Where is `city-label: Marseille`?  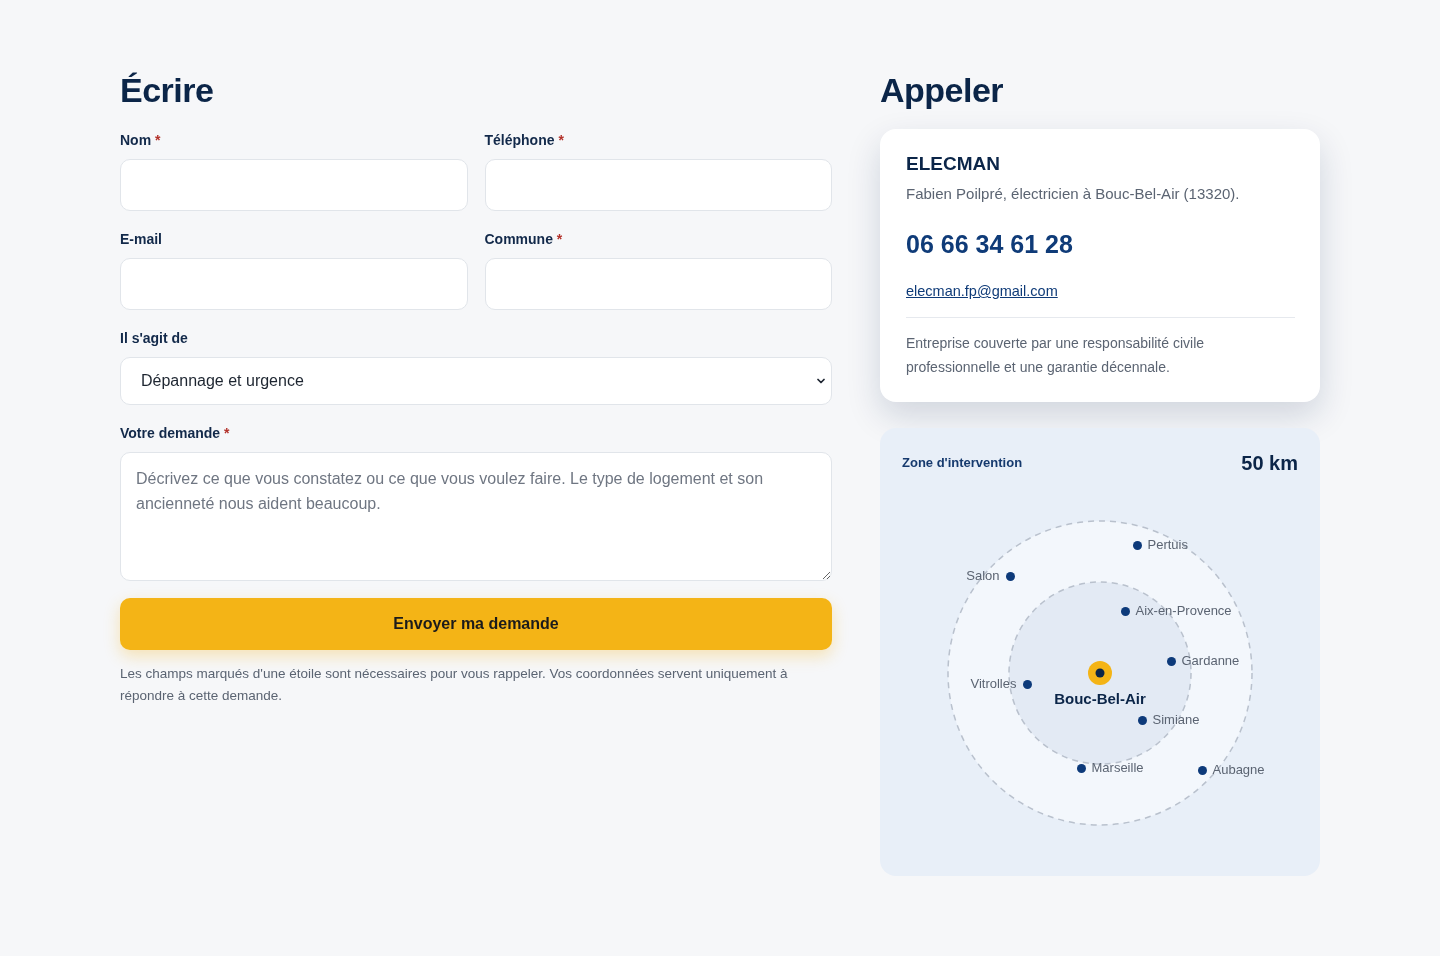 city-label: Marseille is located at coordinates (1117, 768).